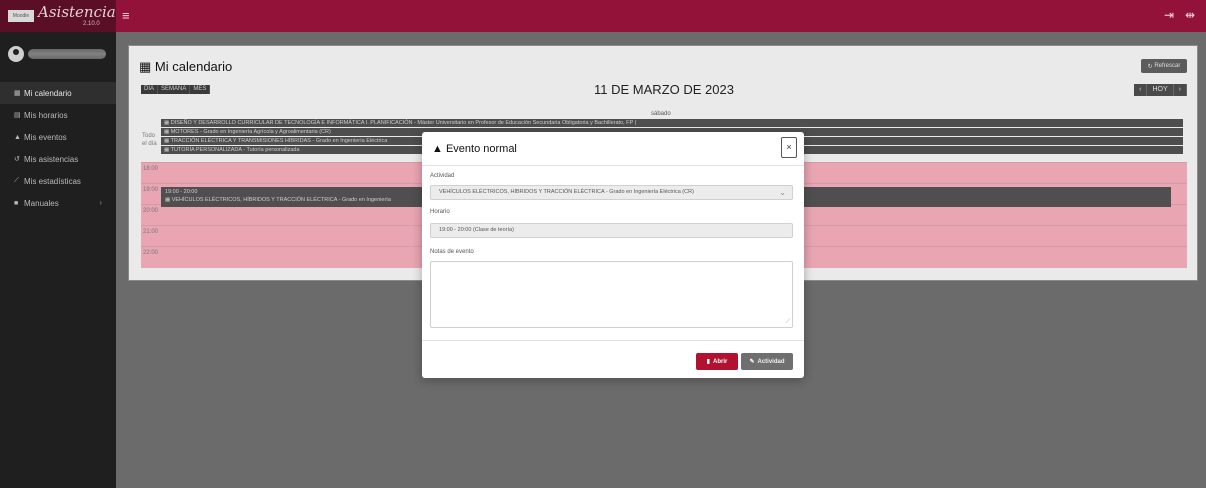 The width and height of the screenshot is (1206, 488). What do you see at coordinates (789, 147) in the screenshot?
I see `close-button: ×` at bounding box center [789, 147].